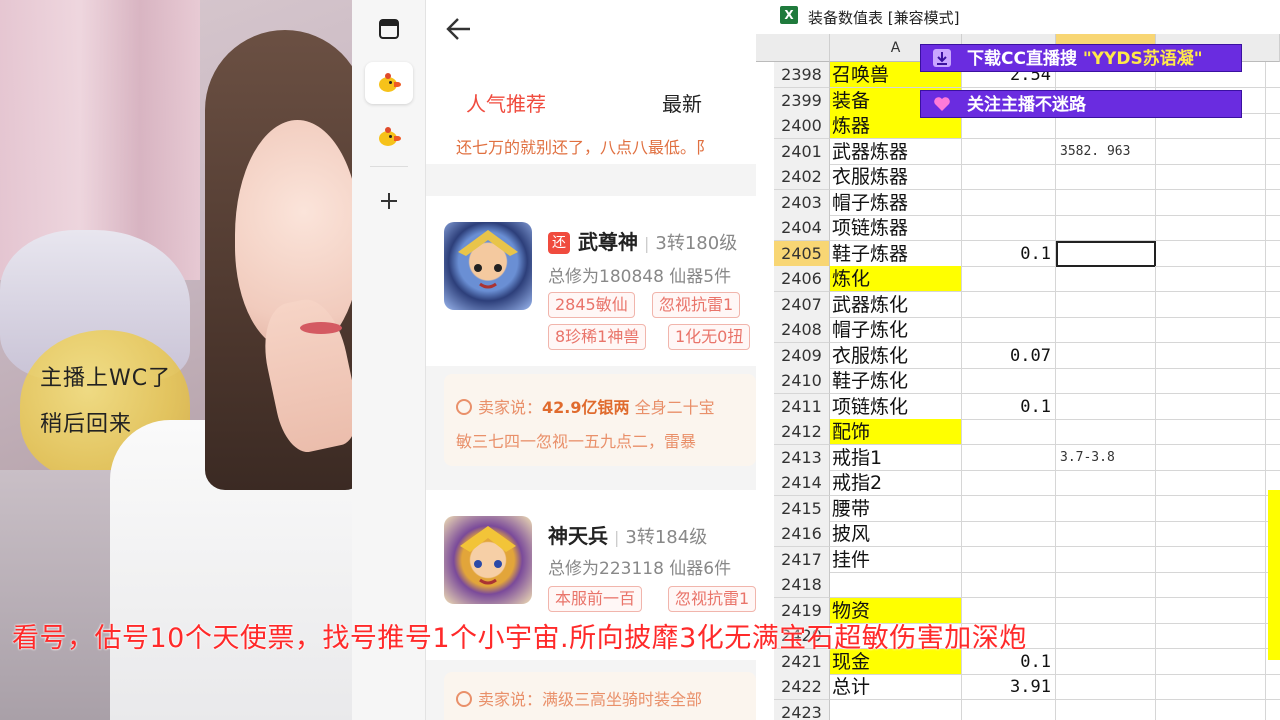 The image size is (1280, 720). I want to click on cell-a: 鞋子炼器, so click(896, 253).